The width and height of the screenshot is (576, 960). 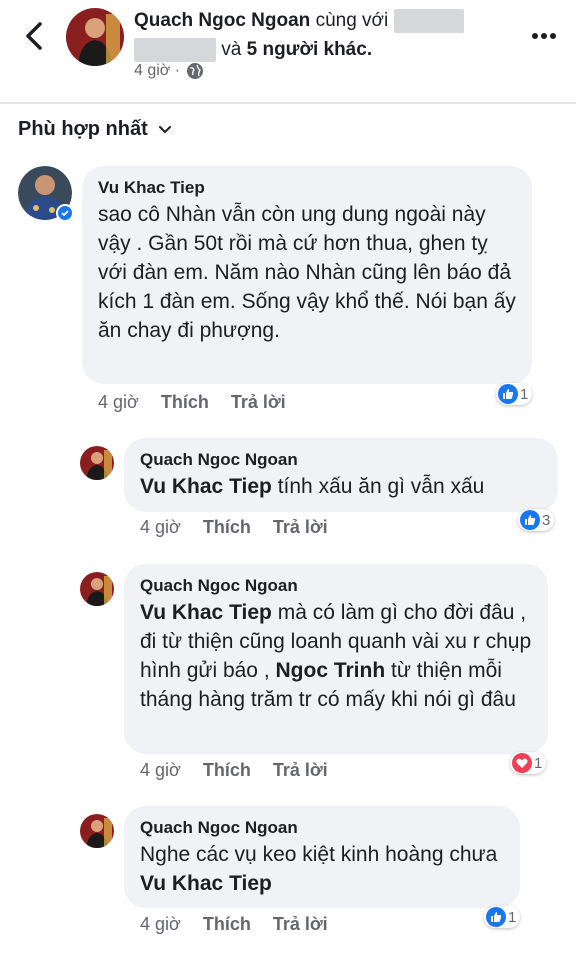 I want to click on comment-text: Vu Khac Tiep tính xấu ăn gì vẫn xấu, so click(x=312, y=486).